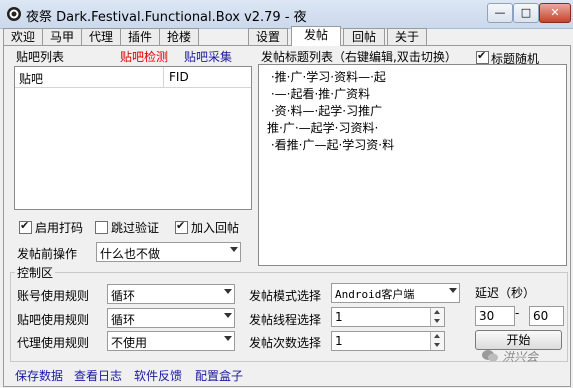 The height and width of the screenshot is (388, 573). Describe the element at coordinates (339, 317) in the screenshot. I see `thread-count-value: 1` at that location.